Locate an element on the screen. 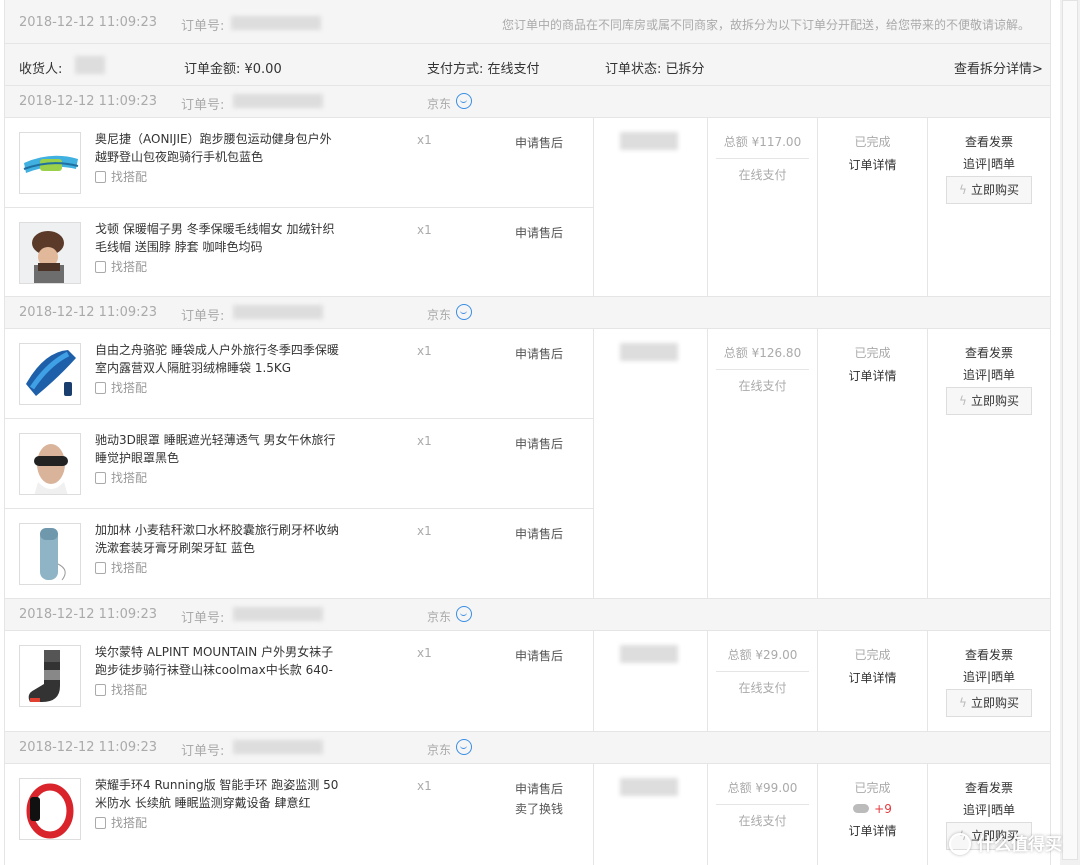 The width and height of the screenshot is (1080, 865). scrollbar-thumb is located at coordinates (1070, 430).